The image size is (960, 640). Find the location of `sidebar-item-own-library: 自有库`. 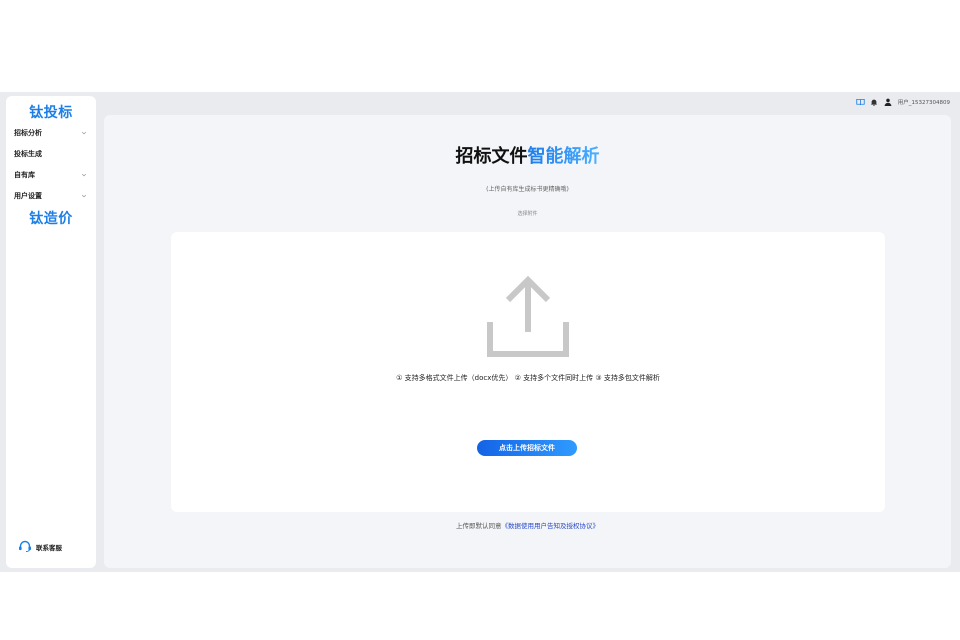

sidebar-item-own-library: 自有库 is located at coordinates (51, 174).